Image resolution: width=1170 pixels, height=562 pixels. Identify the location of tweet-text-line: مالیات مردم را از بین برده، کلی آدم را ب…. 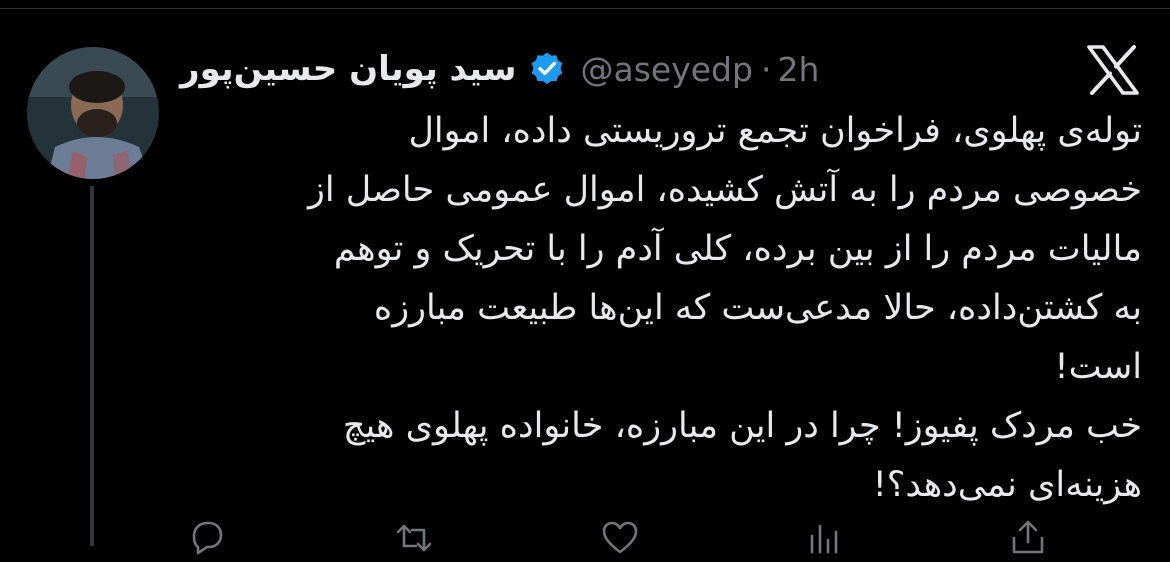
(737, 249).